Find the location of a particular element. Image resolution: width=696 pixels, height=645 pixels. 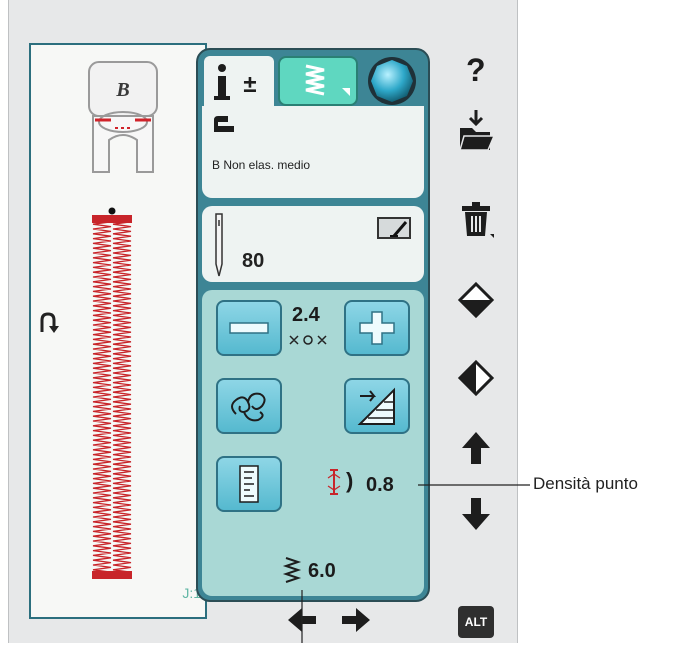

buttonhole-stitch-preview is located at coordinates (112, 393).